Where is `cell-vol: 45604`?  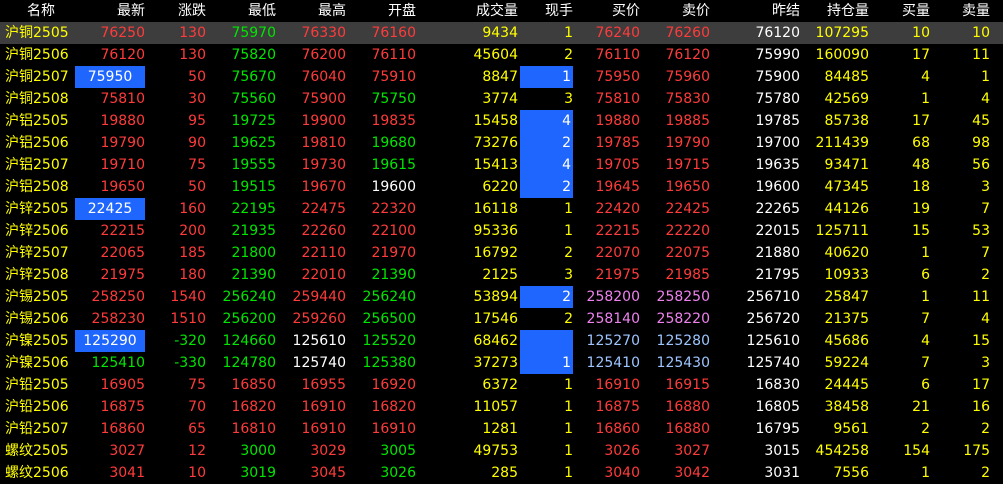 cell-vol: 45604 is located at coordinates (495, 55).